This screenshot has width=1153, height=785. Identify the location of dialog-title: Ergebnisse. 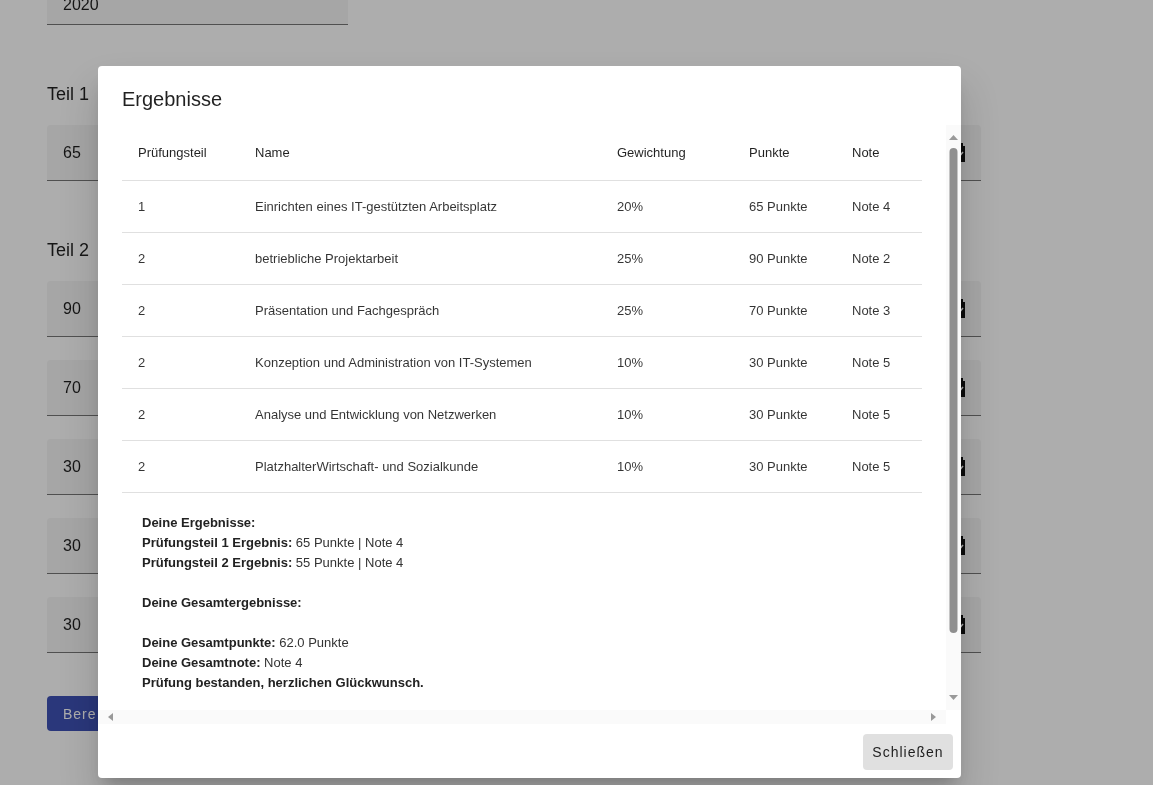
(172, 99).